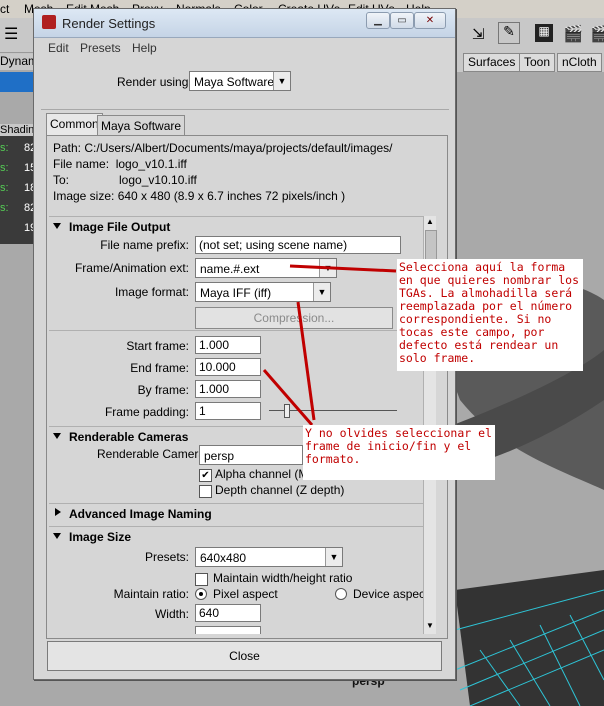 The width and height of the screenshot is (604, 706). Describe the element at coordinates (306, 361) in the screenshot. I see `arrow-to-start-frame` at that location.